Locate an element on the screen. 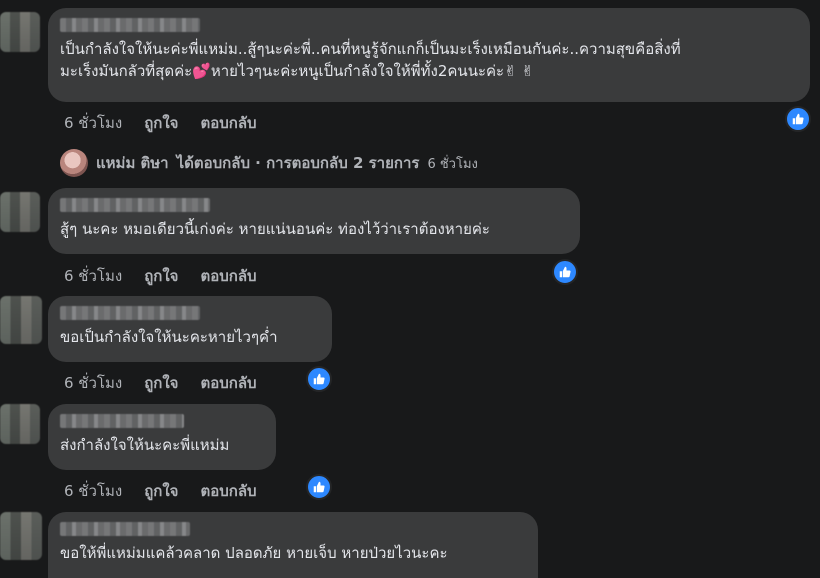 The image size is (820, 578). reply-author: แหม่ม ติษา is located at coordinates (132, 163).